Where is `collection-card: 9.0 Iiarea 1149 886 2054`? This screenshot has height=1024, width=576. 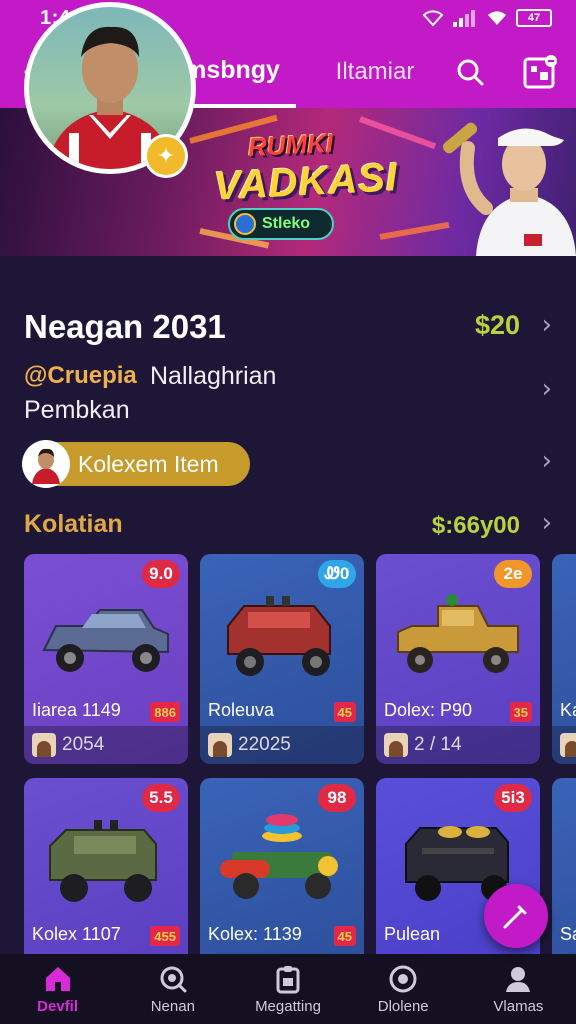
collection-card: 9.0 Iiarea 1149 886 2054 is located at coordinates (106, 659).